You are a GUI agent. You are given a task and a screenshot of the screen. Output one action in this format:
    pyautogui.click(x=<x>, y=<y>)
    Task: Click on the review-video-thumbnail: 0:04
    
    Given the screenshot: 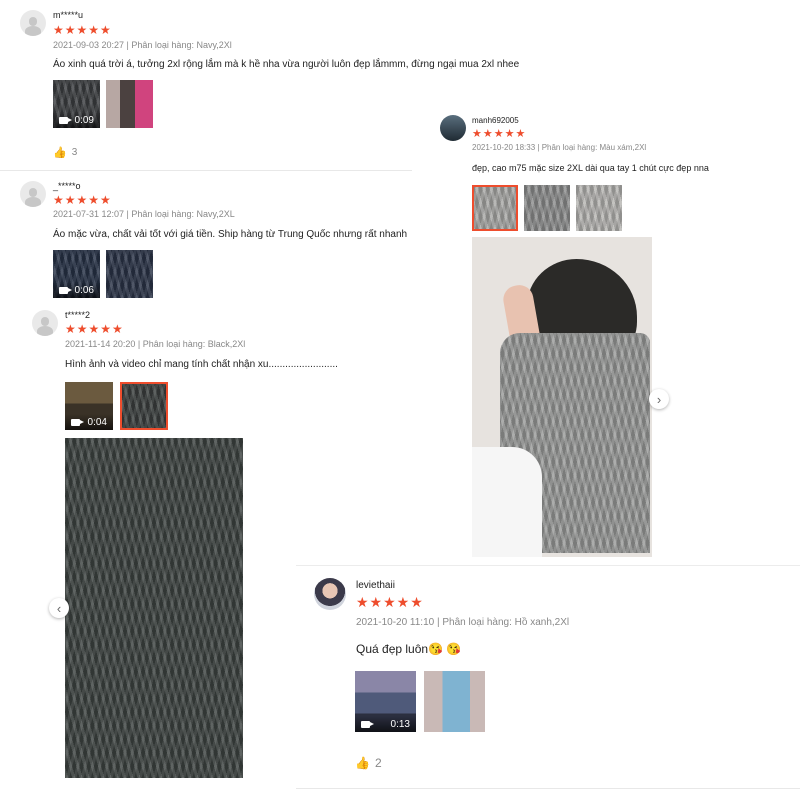 What is the action you would take?
    pyautogui.click(x=89, y=406)
    